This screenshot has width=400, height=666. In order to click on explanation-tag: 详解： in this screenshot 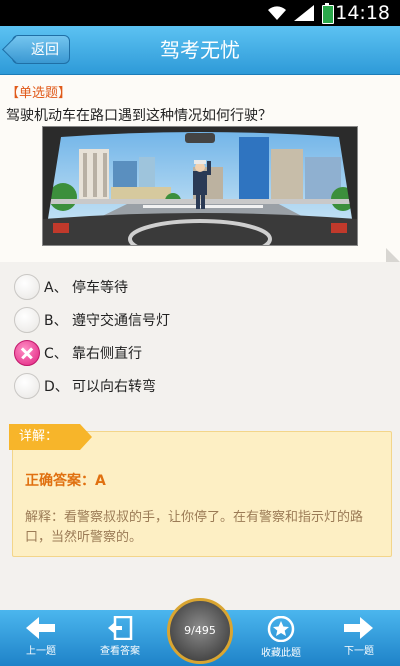, I will do `click(51, 437)`.